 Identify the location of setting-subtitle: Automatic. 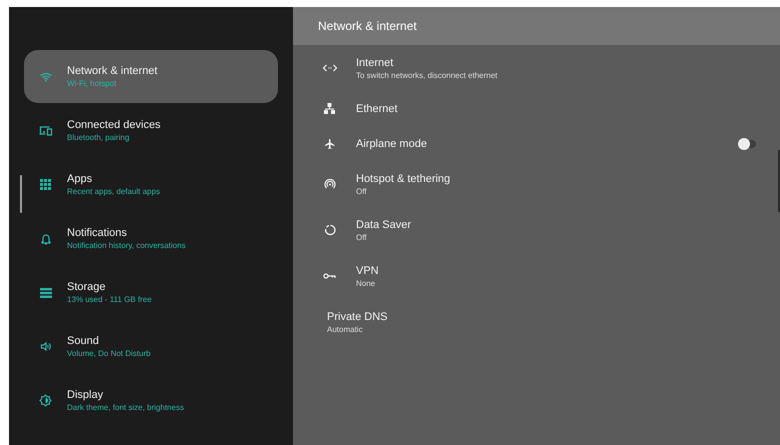
(345, 329).